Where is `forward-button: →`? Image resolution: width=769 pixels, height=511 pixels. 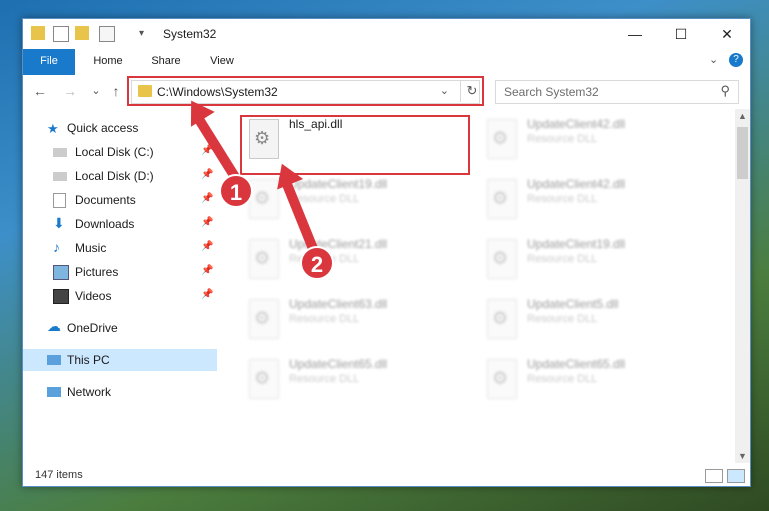
forward-button: → is located at coordinates (70, 91).